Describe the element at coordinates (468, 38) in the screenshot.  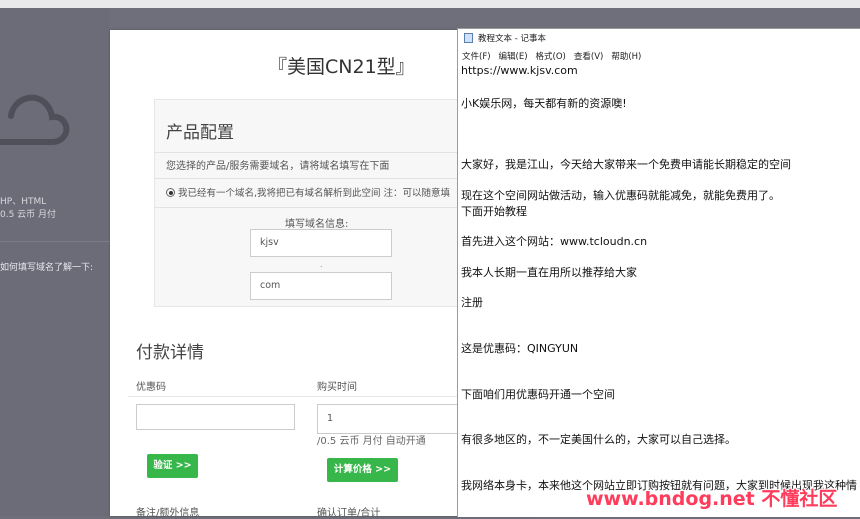
I see `notepad-icon` at that location.